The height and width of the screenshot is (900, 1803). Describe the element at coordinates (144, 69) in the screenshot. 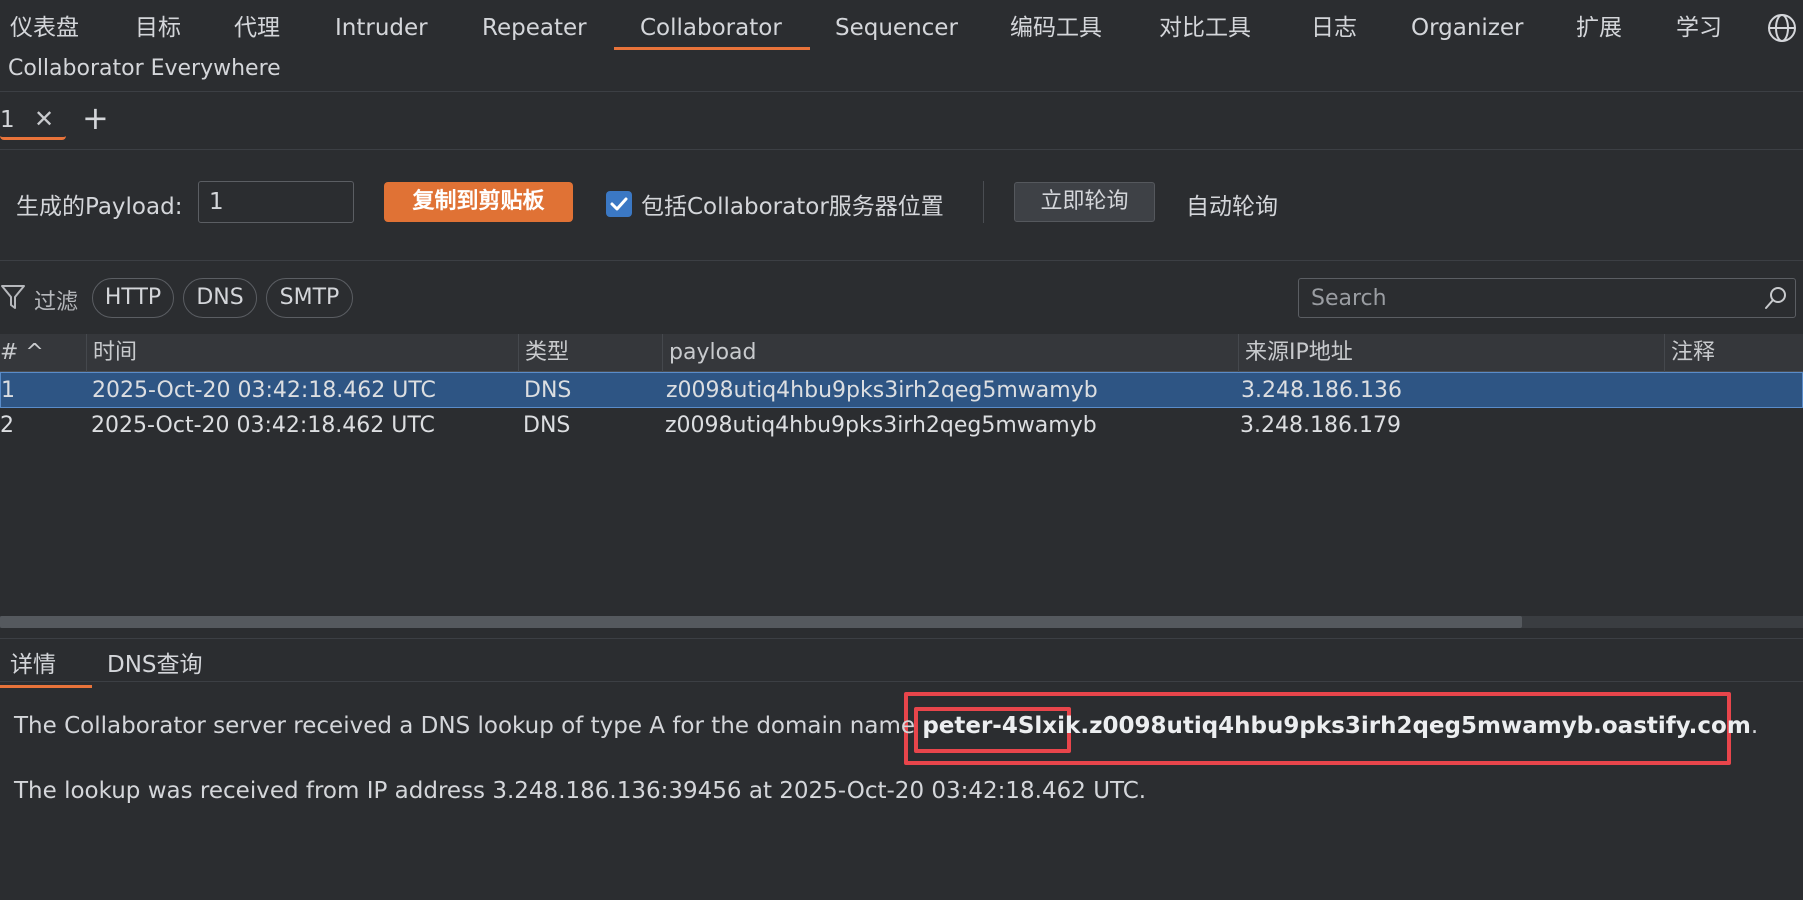

I see `nav-tab-collaborator-everywhere: Collaborator Everywhere` at that location.